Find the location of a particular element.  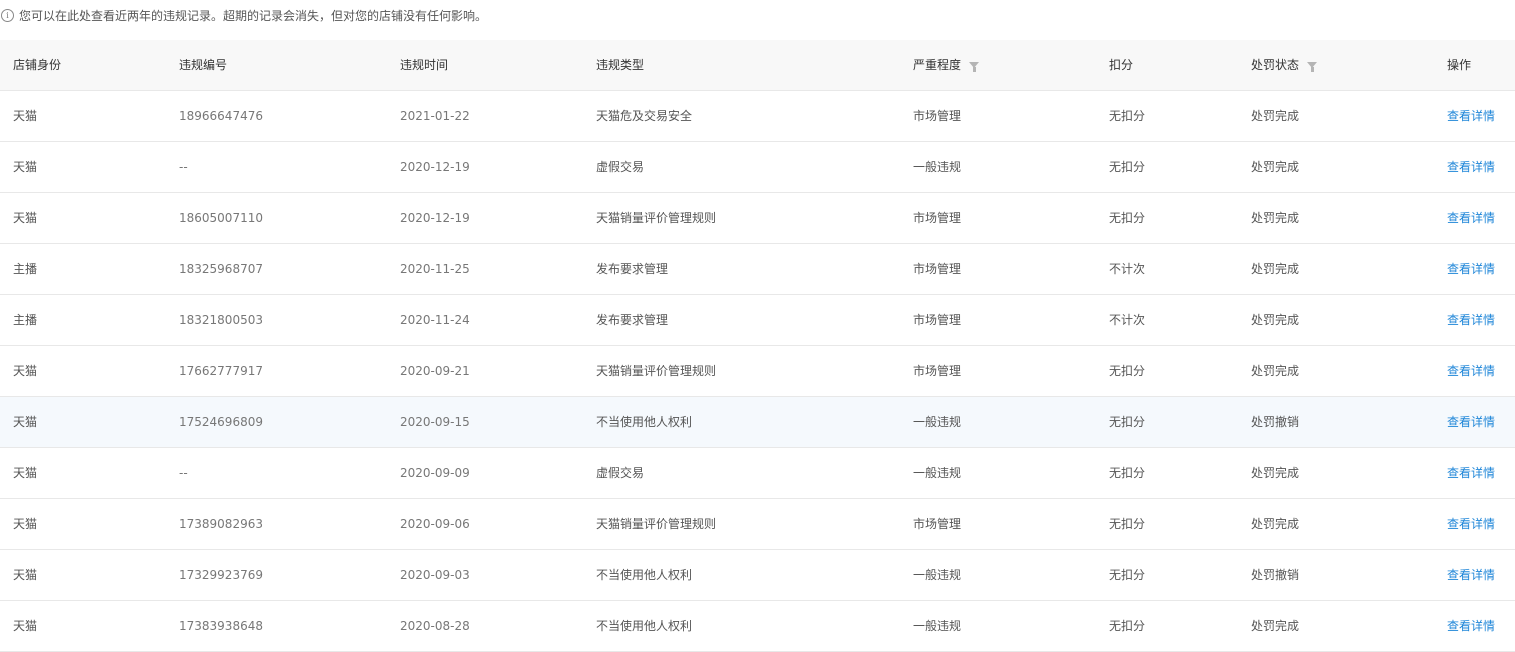

cell-time: 2020-09-09 is located at coordinates (435, 473).